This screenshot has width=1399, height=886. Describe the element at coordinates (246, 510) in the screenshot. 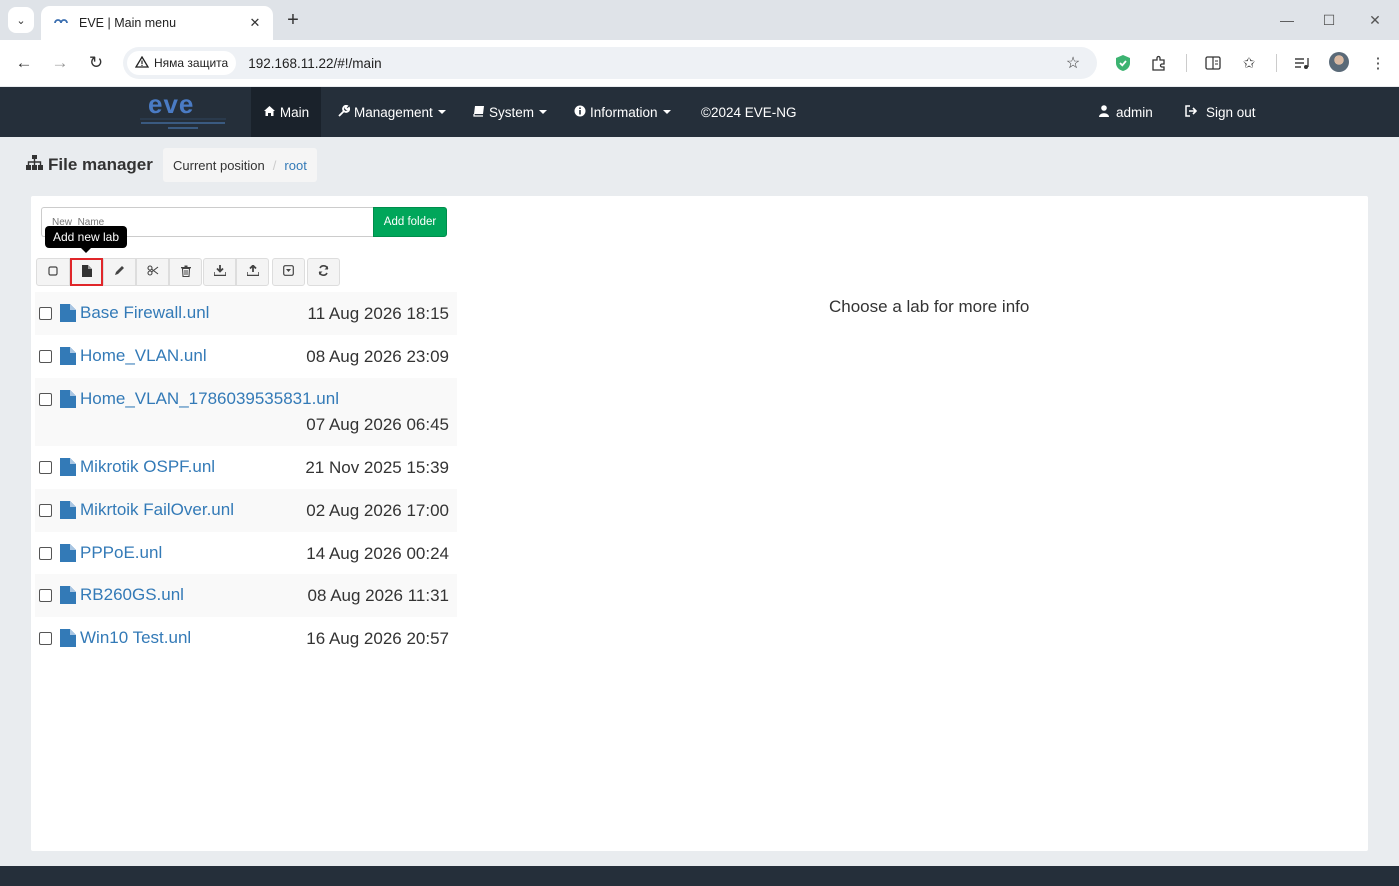

I see `list-item: Mikrtoik FailOver.unl 02 Aug 2026 17:00` at that location.